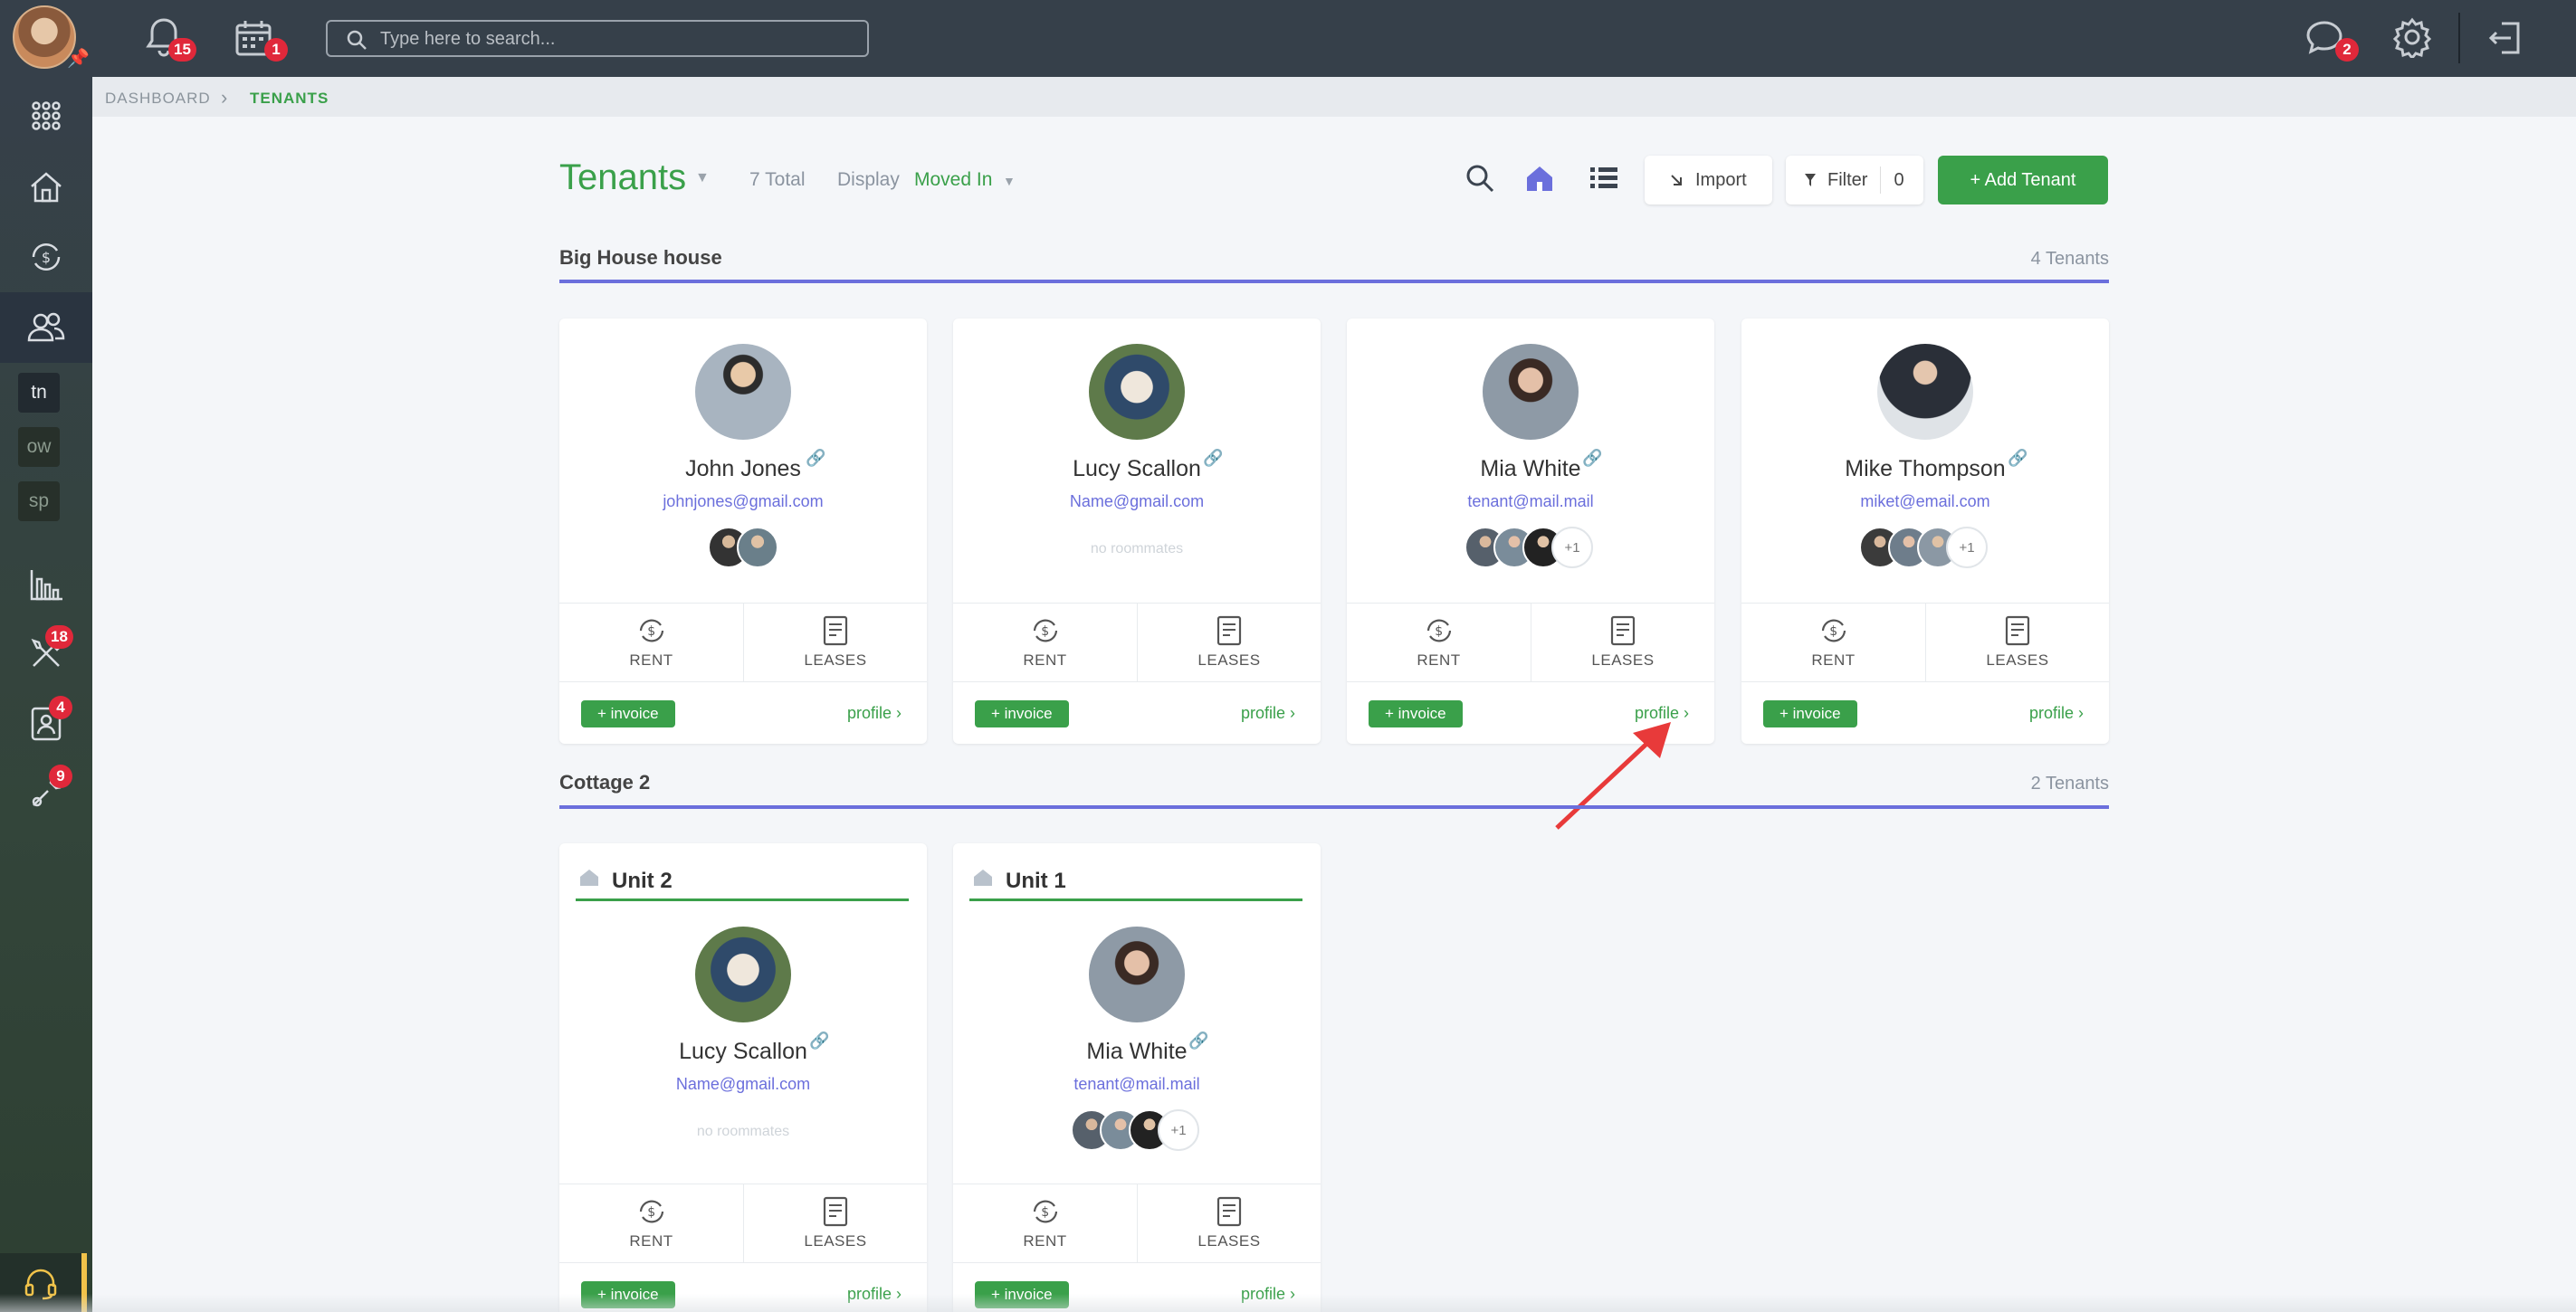  I want to click on search-box, so click(598, 38).